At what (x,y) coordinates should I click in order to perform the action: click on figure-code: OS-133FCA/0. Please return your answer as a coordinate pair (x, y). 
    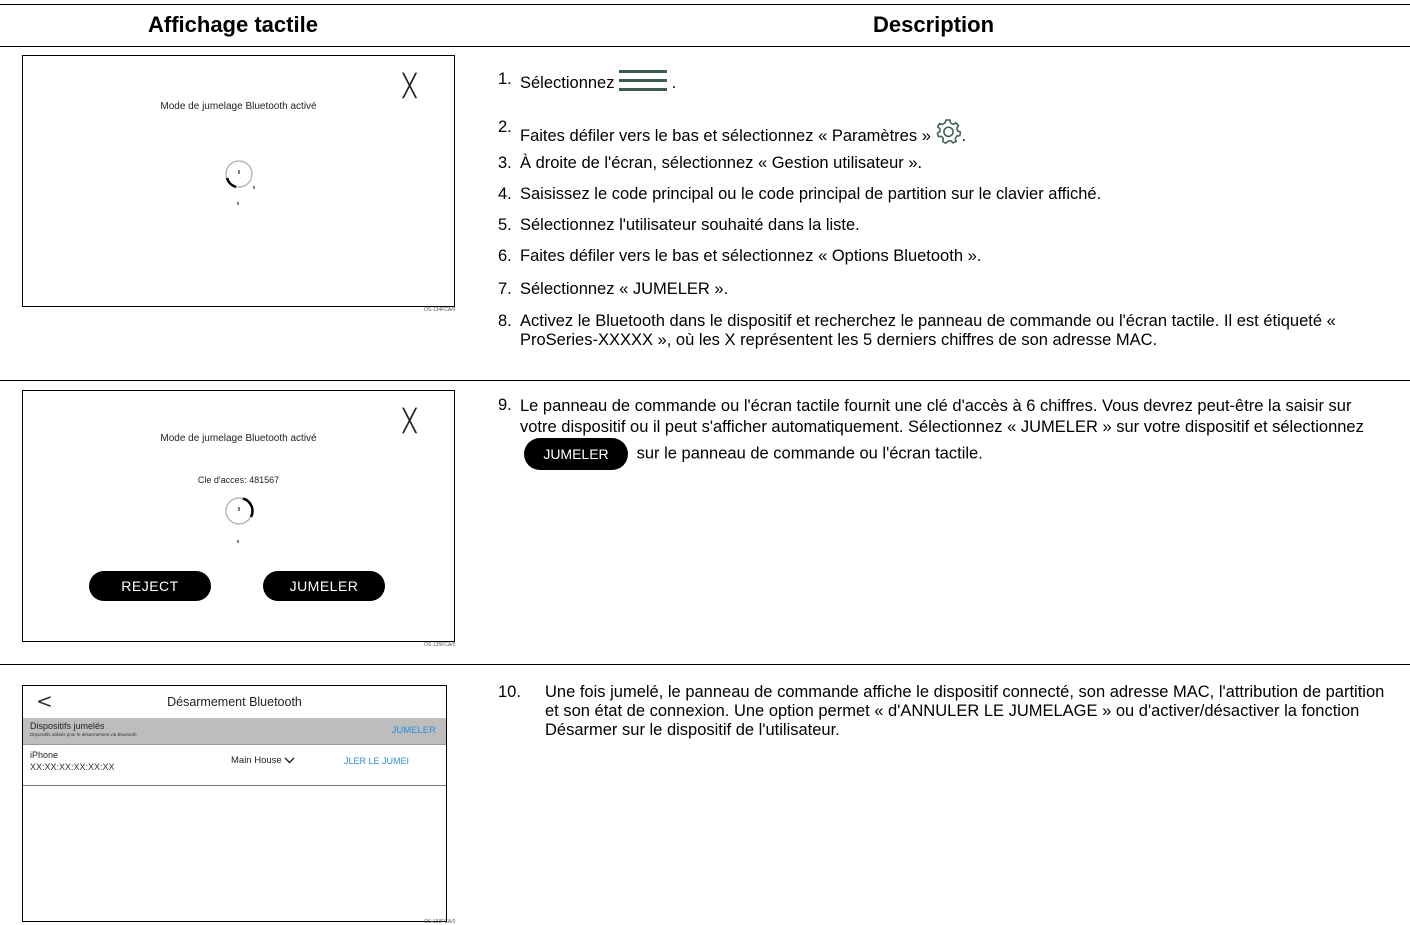
    Looking at the image, I should click on (440, 922).